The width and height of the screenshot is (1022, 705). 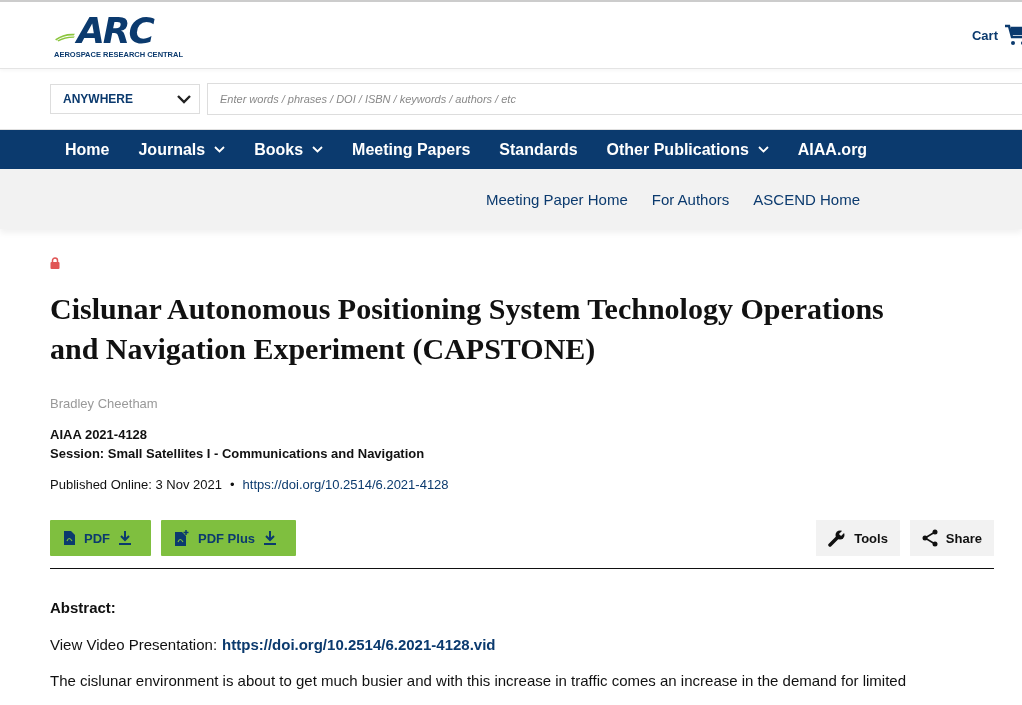 I want to click on article-title: Cislunar Autonomous Positioning System Technology Operations and Navigation Experiment (CAPSTONE), so click(x=467, y=329).